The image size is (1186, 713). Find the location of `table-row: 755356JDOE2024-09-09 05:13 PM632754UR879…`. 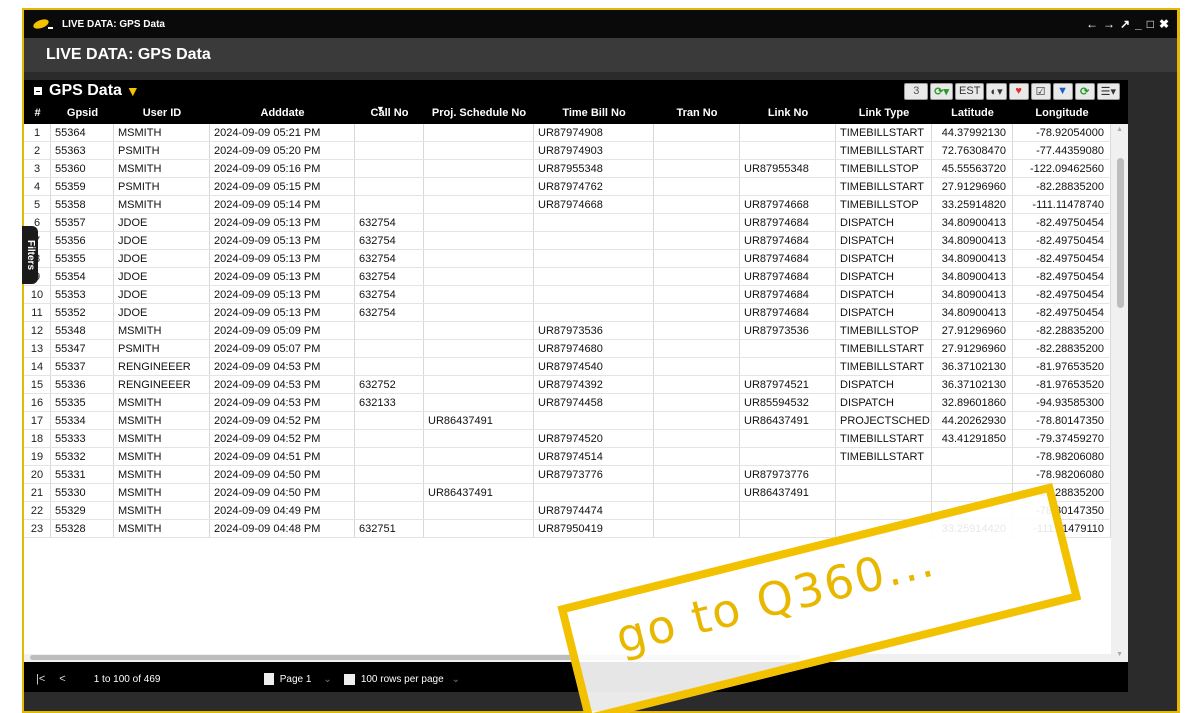

table-row: 755356JDOE2024-09-09 05:13 PM632754UR879… is located at coordinates (576, 241).